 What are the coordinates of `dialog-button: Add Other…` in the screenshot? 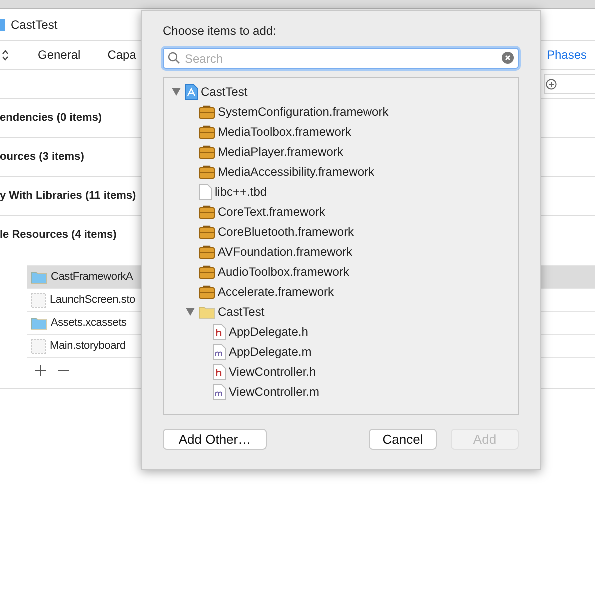 It's located at (215, 439).